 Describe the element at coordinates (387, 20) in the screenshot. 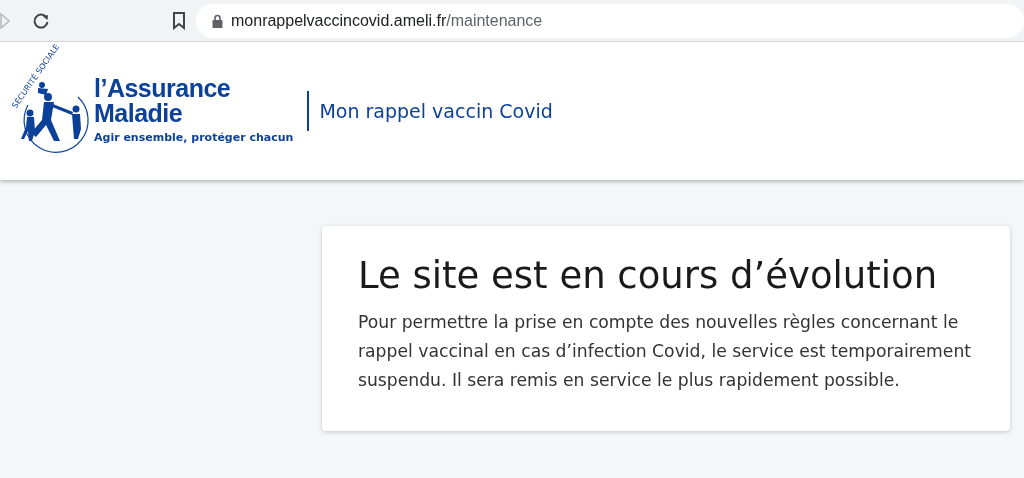

I see `url-text: monrappelvaccincovid.ameli.fr/maintenance` at that location.